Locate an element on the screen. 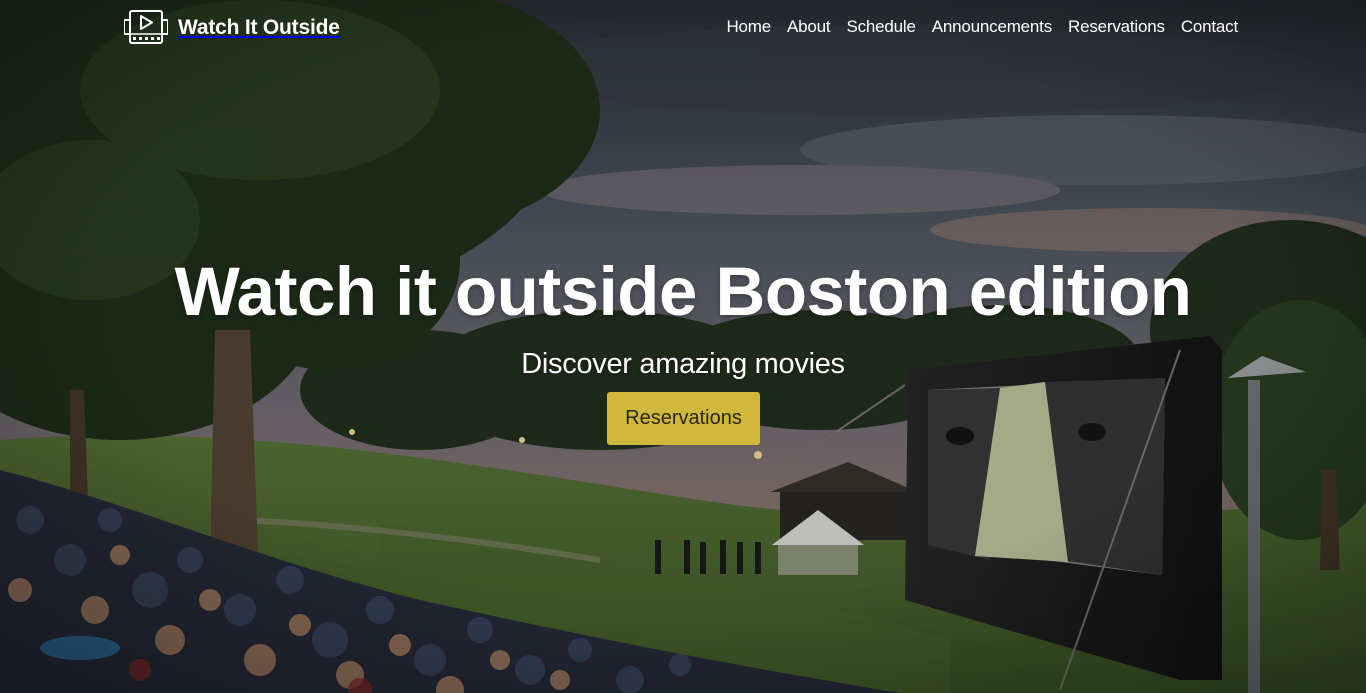  nav-item-about: About is located at coordinates (809, 27).